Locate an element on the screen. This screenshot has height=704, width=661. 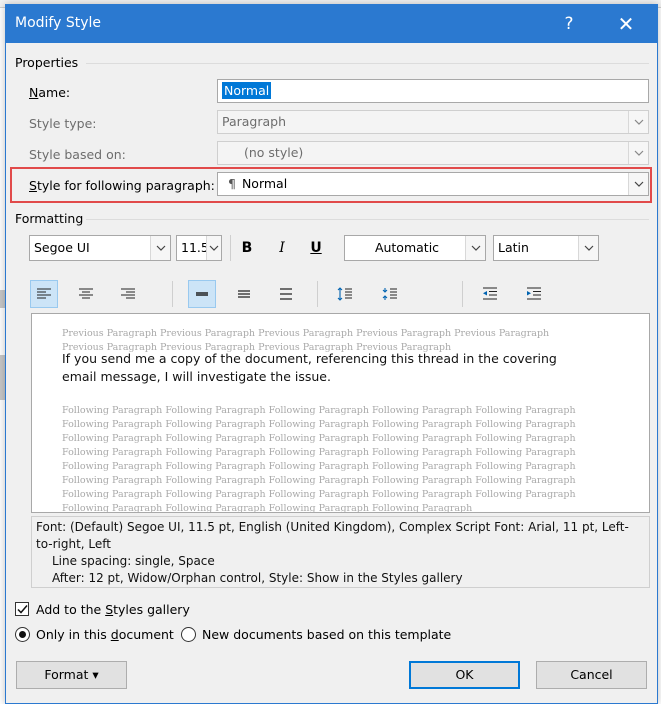
name-label: Name: is located at coordinates (50, 92).